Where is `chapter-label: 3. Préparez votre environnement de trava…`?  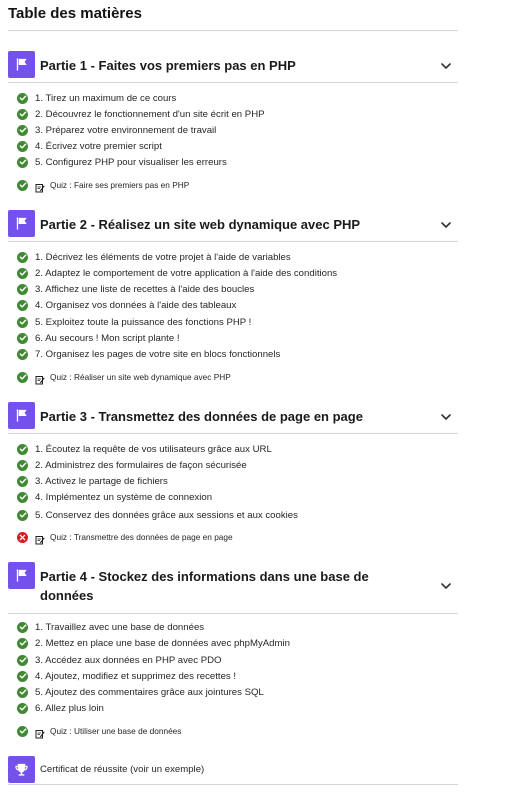
chapter-label: 3. Préparez votre environnement de trava… is located at coordinates (126, 130).